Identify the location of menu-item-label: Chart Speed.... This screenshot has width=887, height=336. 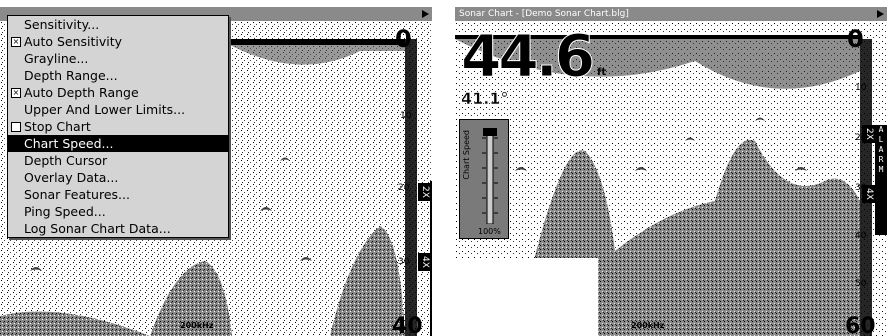
(69, 143).